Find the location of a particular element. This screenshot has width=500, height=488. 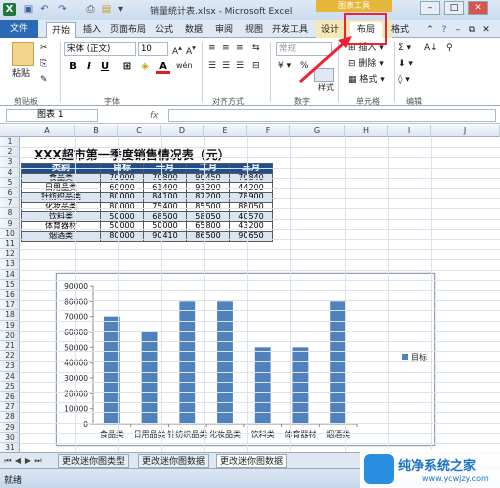

borders-icon: ⊞ is located at coordinates (127, 67).